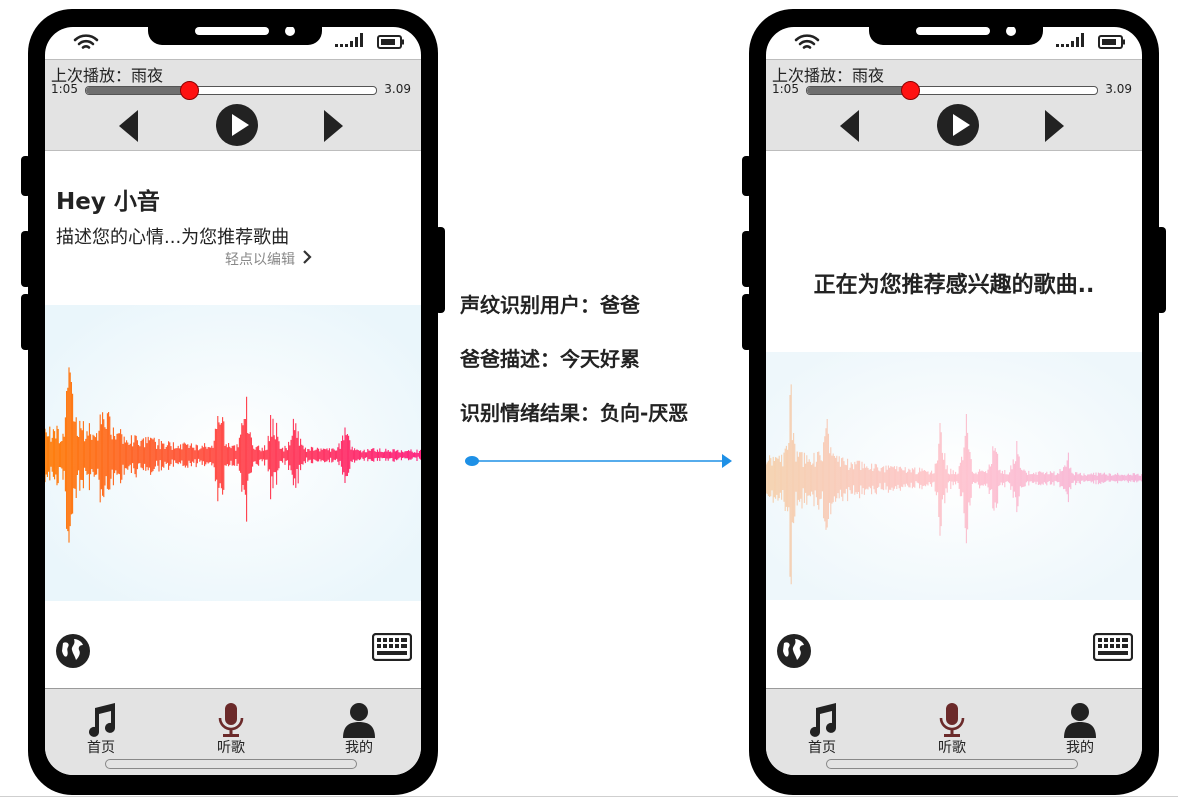 This screenshot has height=800, width=1178. I want to click on assistant-greeting: Hey 小音, so click(108, 202).